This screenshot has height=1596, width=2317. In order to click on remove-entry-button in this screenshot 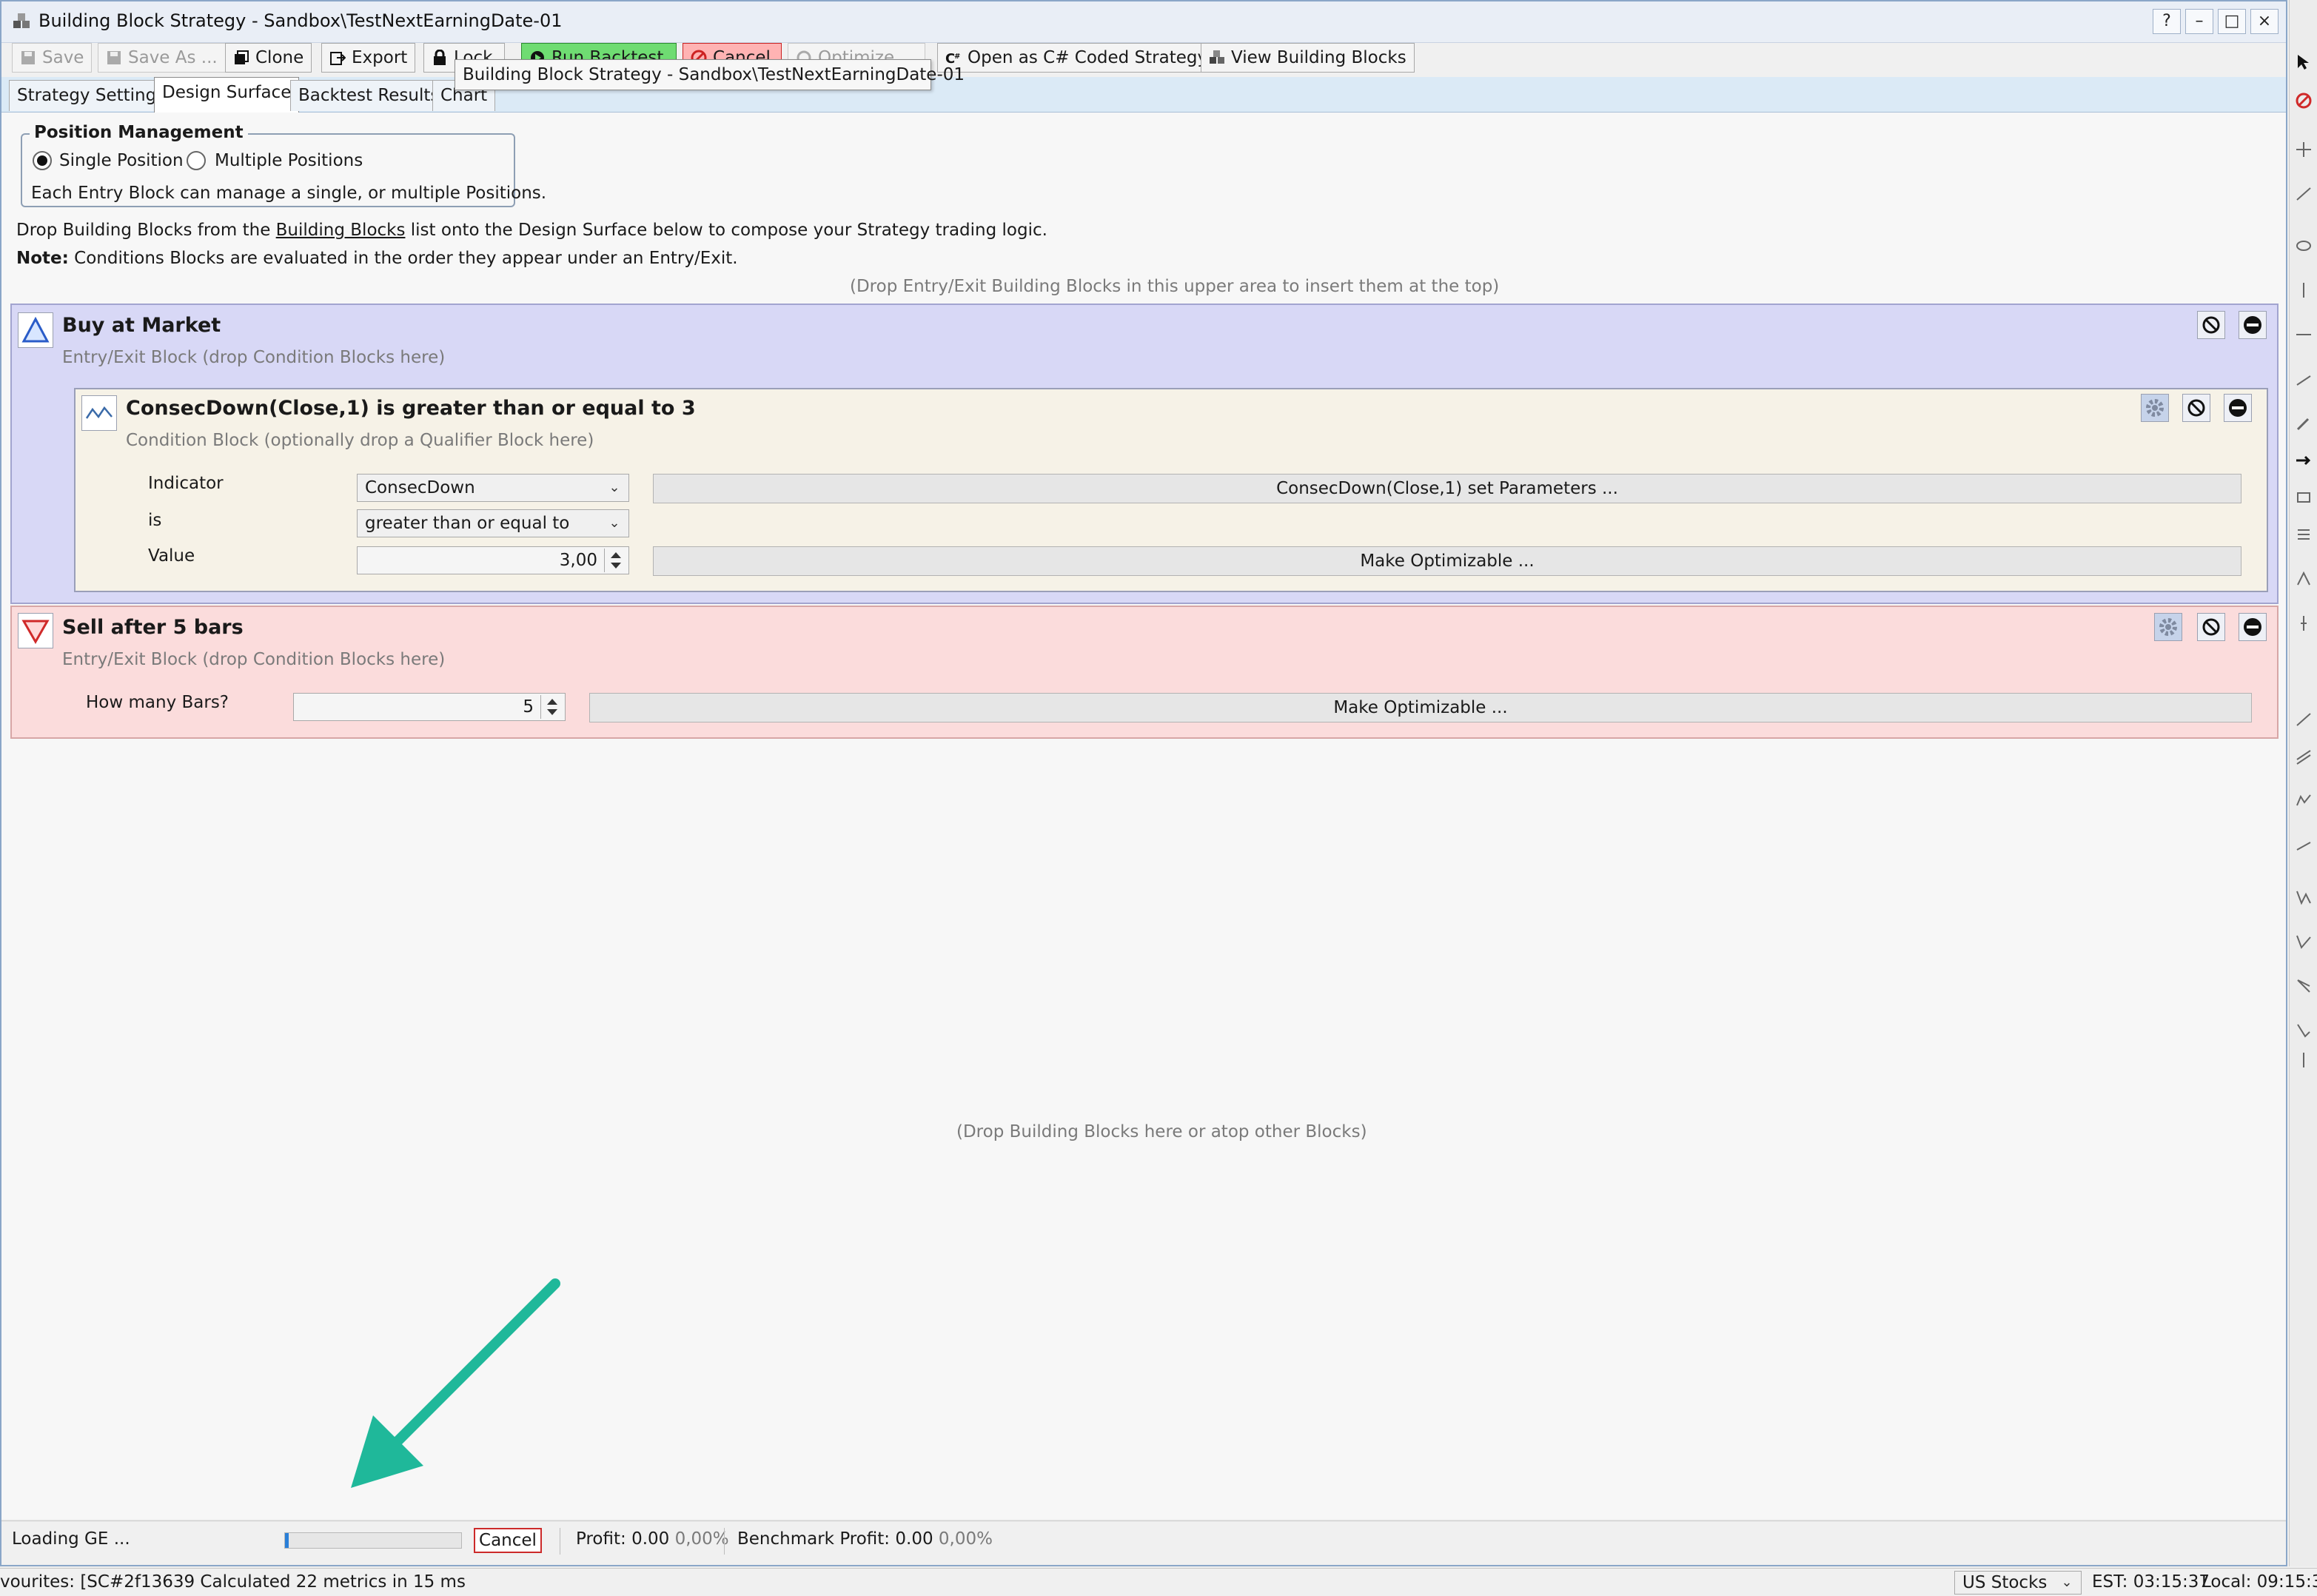, I will do `click(2253, 325)`.